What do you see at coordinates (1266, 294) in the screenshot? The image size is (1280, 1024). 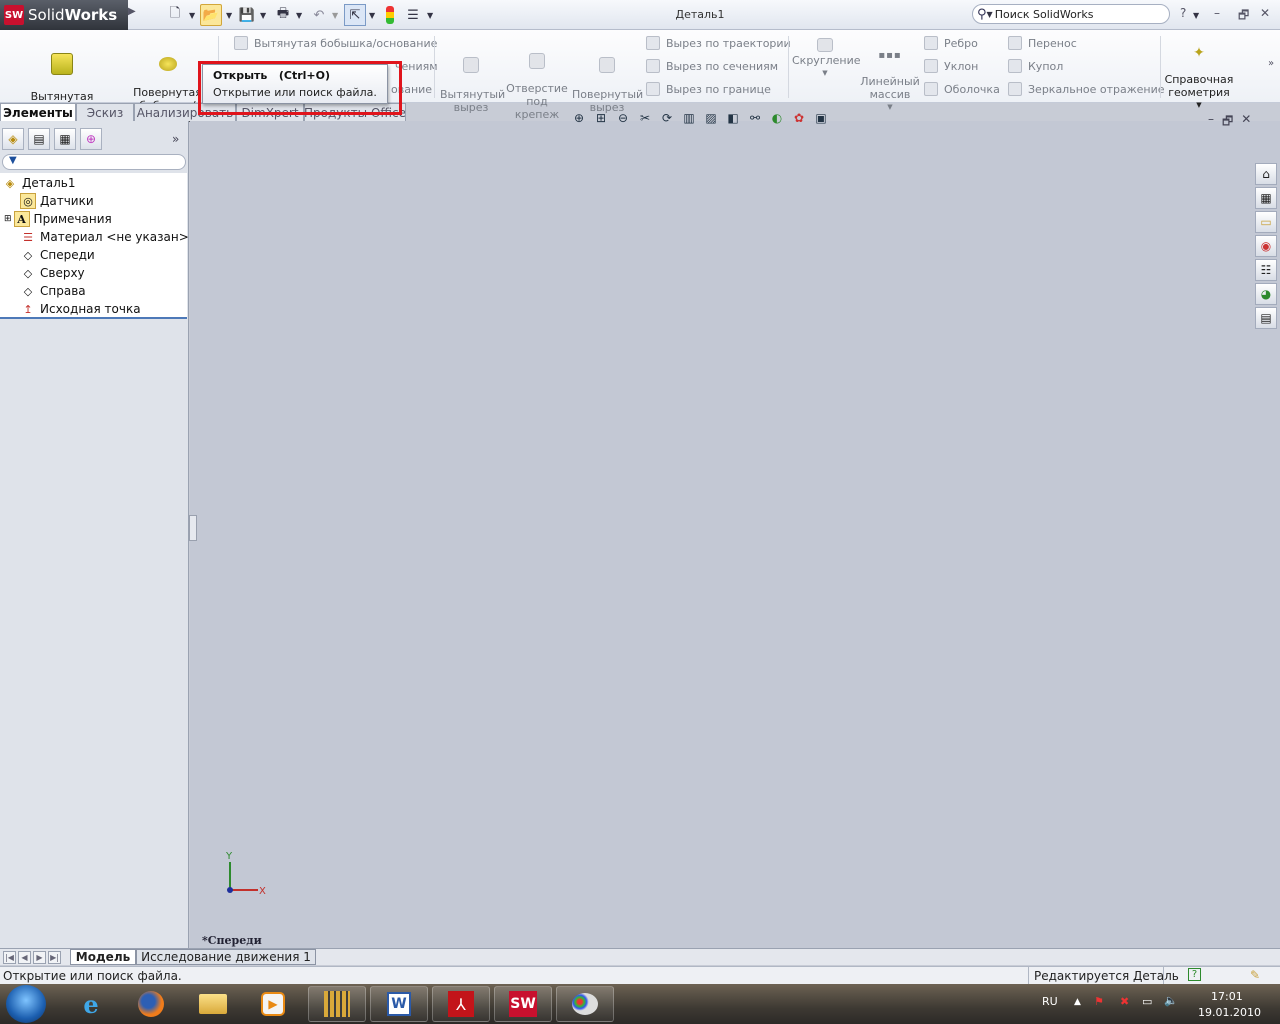 I see `appearances-icon: ◕` at bounding box center [1266, 294].